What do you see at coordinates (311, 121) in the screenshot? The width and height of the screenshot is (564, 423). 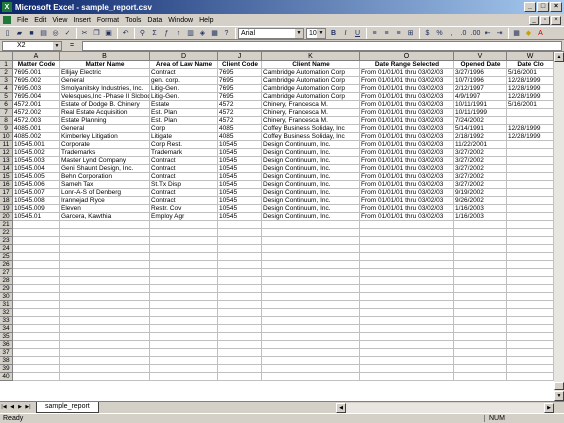 I see `table-cell: Chinery, Francesca M.` at bounding box center [311, 121].